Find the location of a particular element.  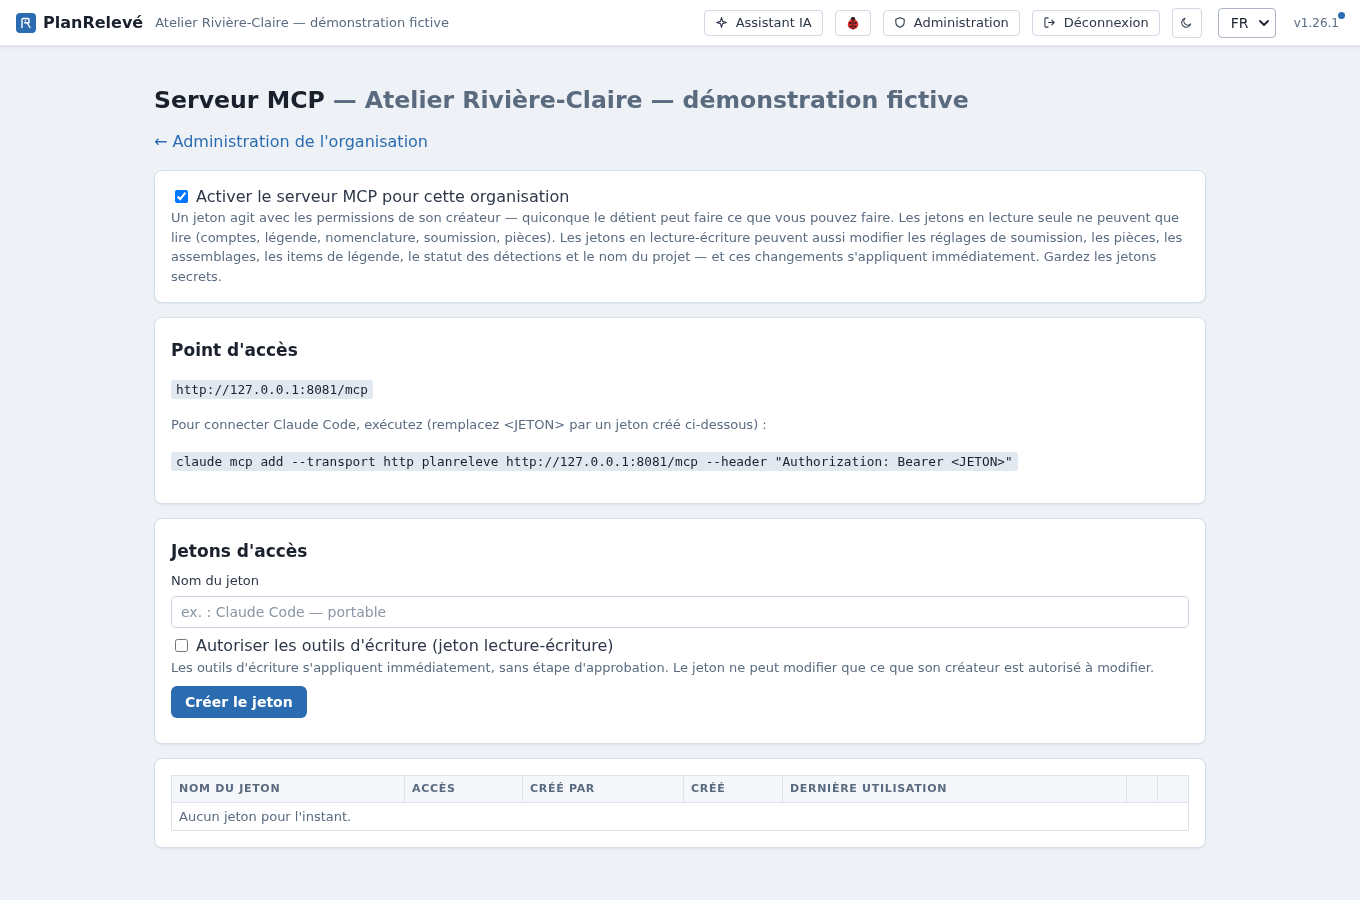

administration-button: Administration is located at coordinates (951, 22).